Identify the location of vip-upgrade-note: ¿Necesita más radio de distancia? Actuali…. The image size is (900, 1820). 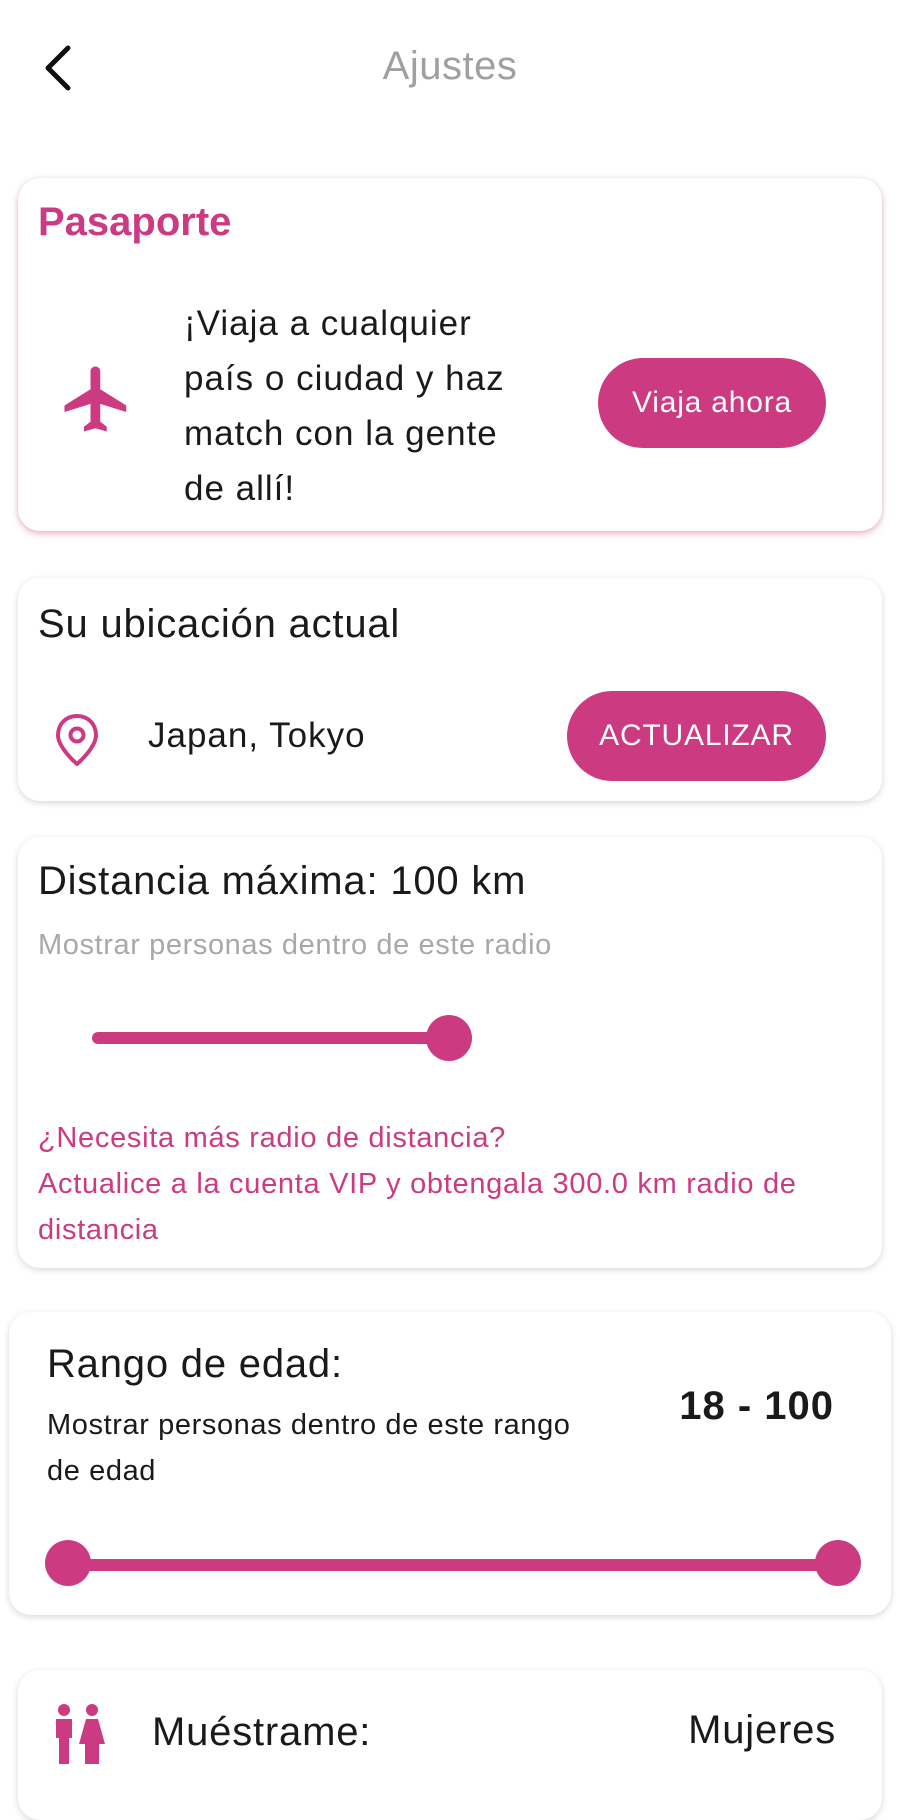
(458, 1184).